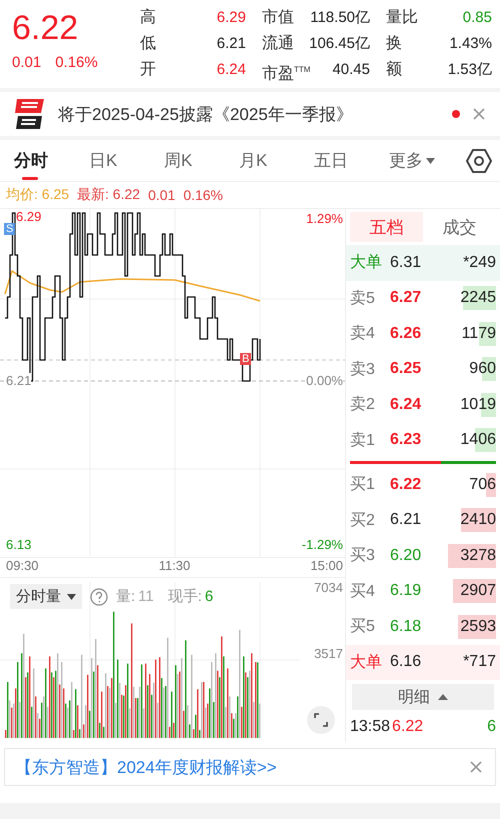  I want to click on order-price: 6.18, so click(406, 627).